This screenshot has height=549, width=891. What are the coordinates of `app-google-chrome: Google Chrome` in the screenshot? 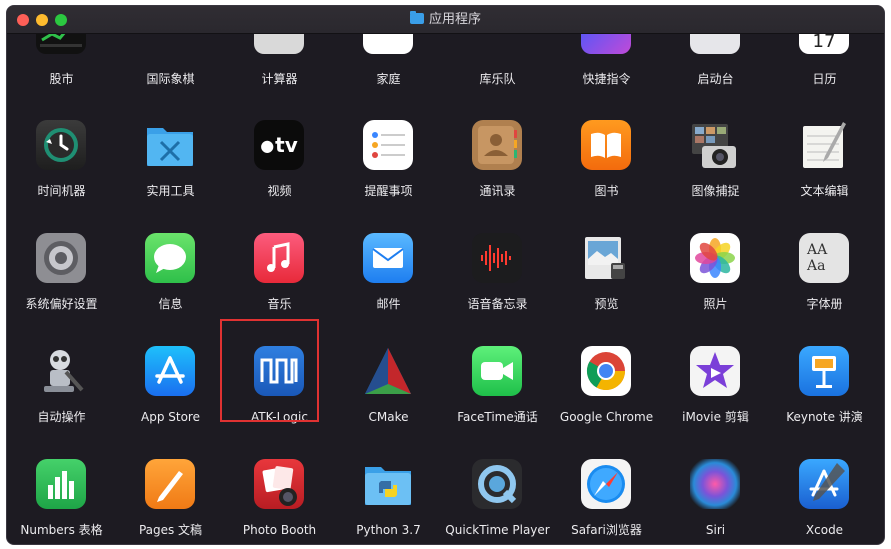 It's located at (606, 396).